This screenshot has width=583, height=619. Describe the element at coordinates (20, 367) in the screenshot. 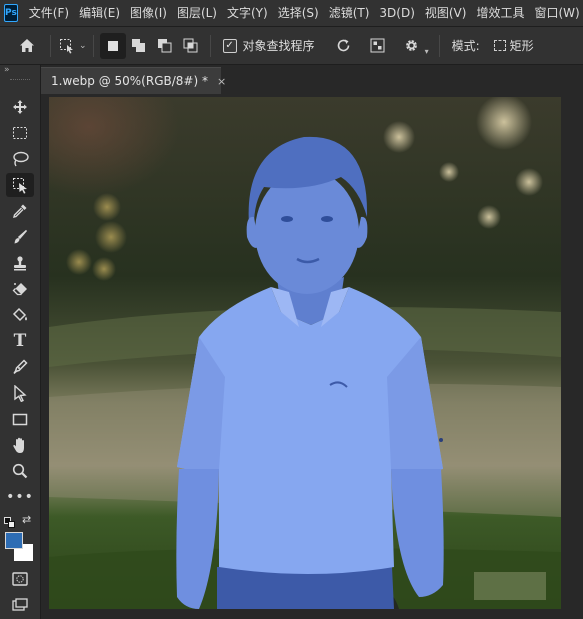

I see `pen-icon` at that location.